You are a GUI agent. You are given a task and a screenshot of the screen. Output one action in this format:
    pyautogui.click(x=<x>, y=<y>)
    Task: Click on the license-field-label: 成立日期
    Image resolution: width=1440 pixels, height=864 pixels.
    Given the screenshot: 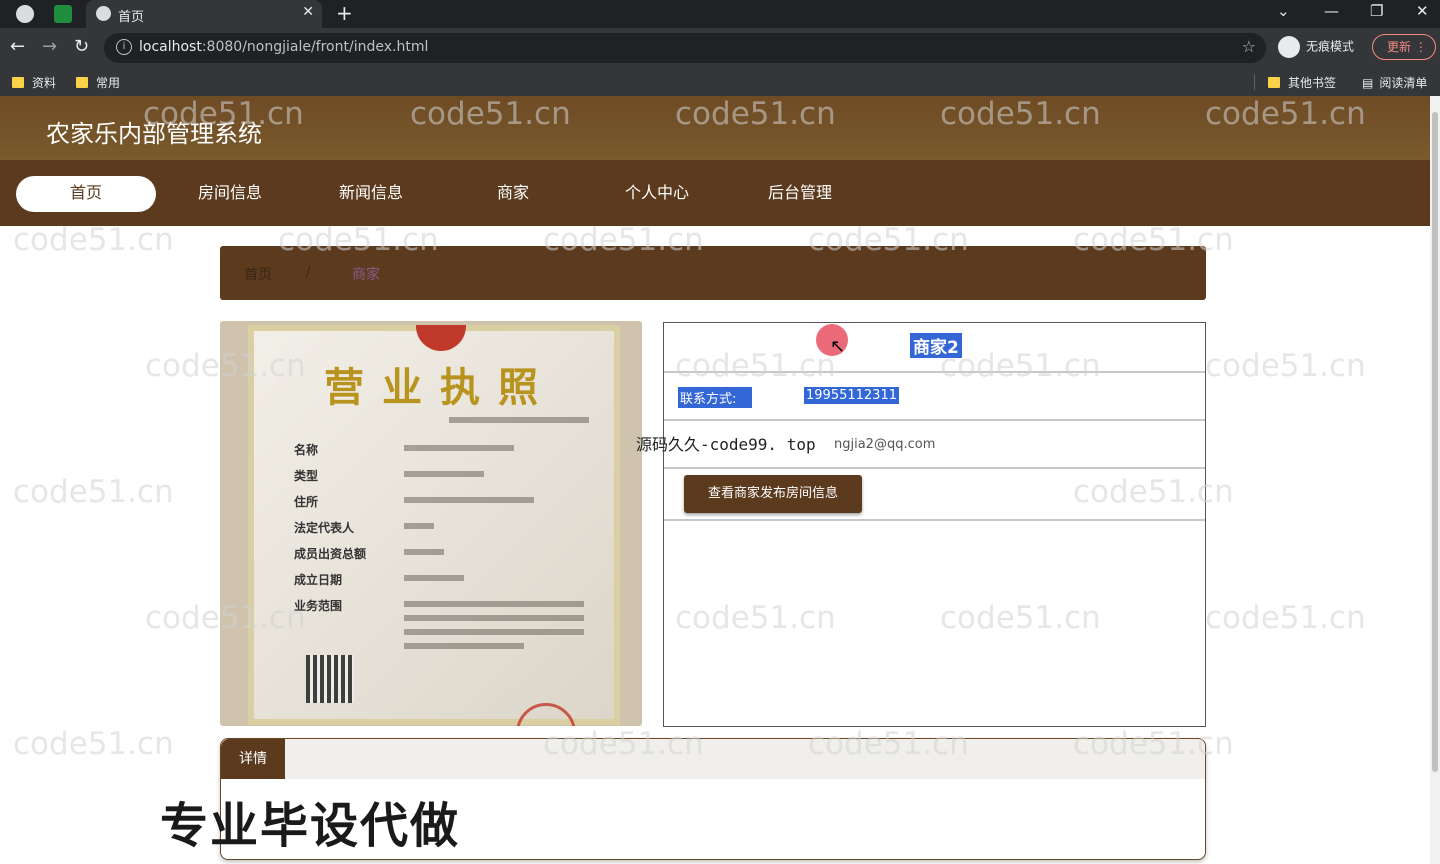 What is the action you would take?
    pyautogui.click(x=318, y=580)
    